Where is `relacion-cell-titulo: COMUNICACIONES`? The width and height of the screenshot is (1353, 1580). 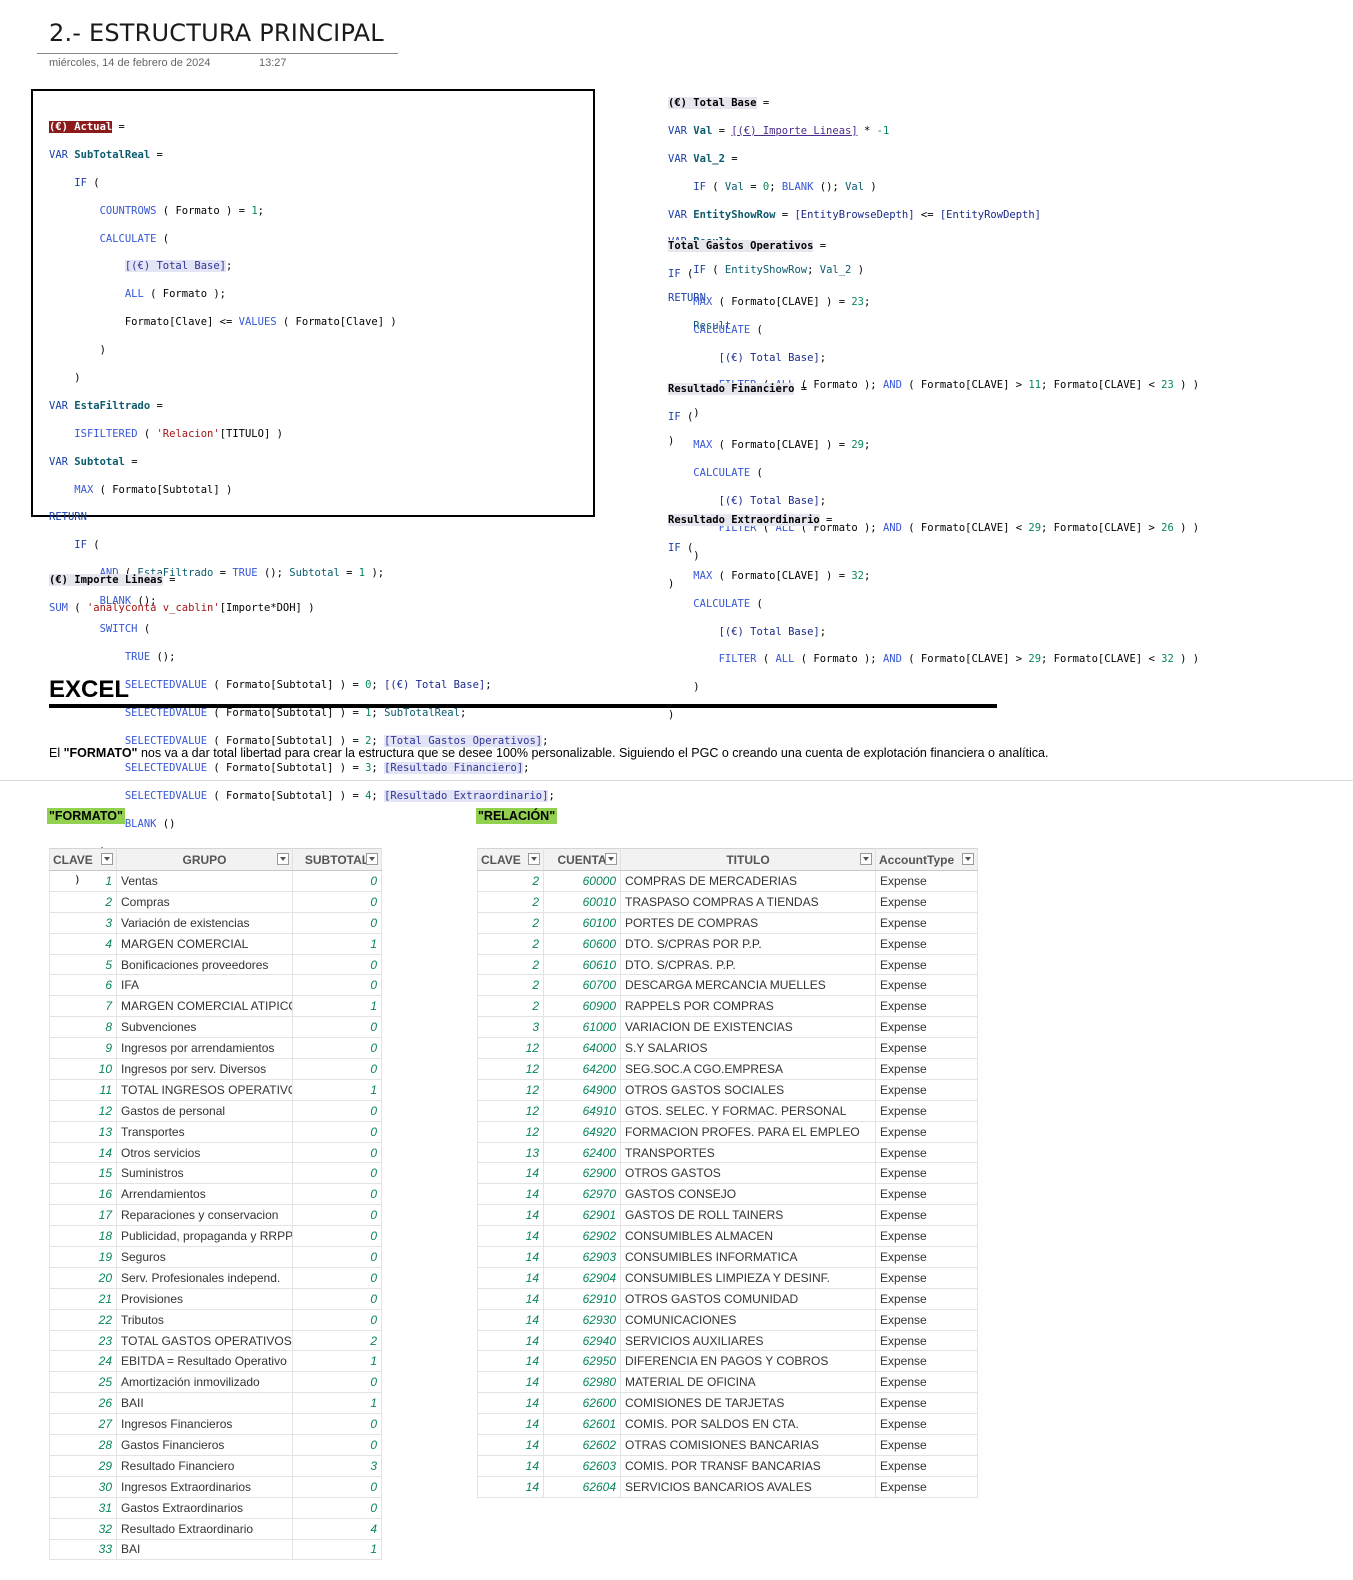
relacion-cell-titulo: COMUNICACIONES is located at coordinates (748, 1320).